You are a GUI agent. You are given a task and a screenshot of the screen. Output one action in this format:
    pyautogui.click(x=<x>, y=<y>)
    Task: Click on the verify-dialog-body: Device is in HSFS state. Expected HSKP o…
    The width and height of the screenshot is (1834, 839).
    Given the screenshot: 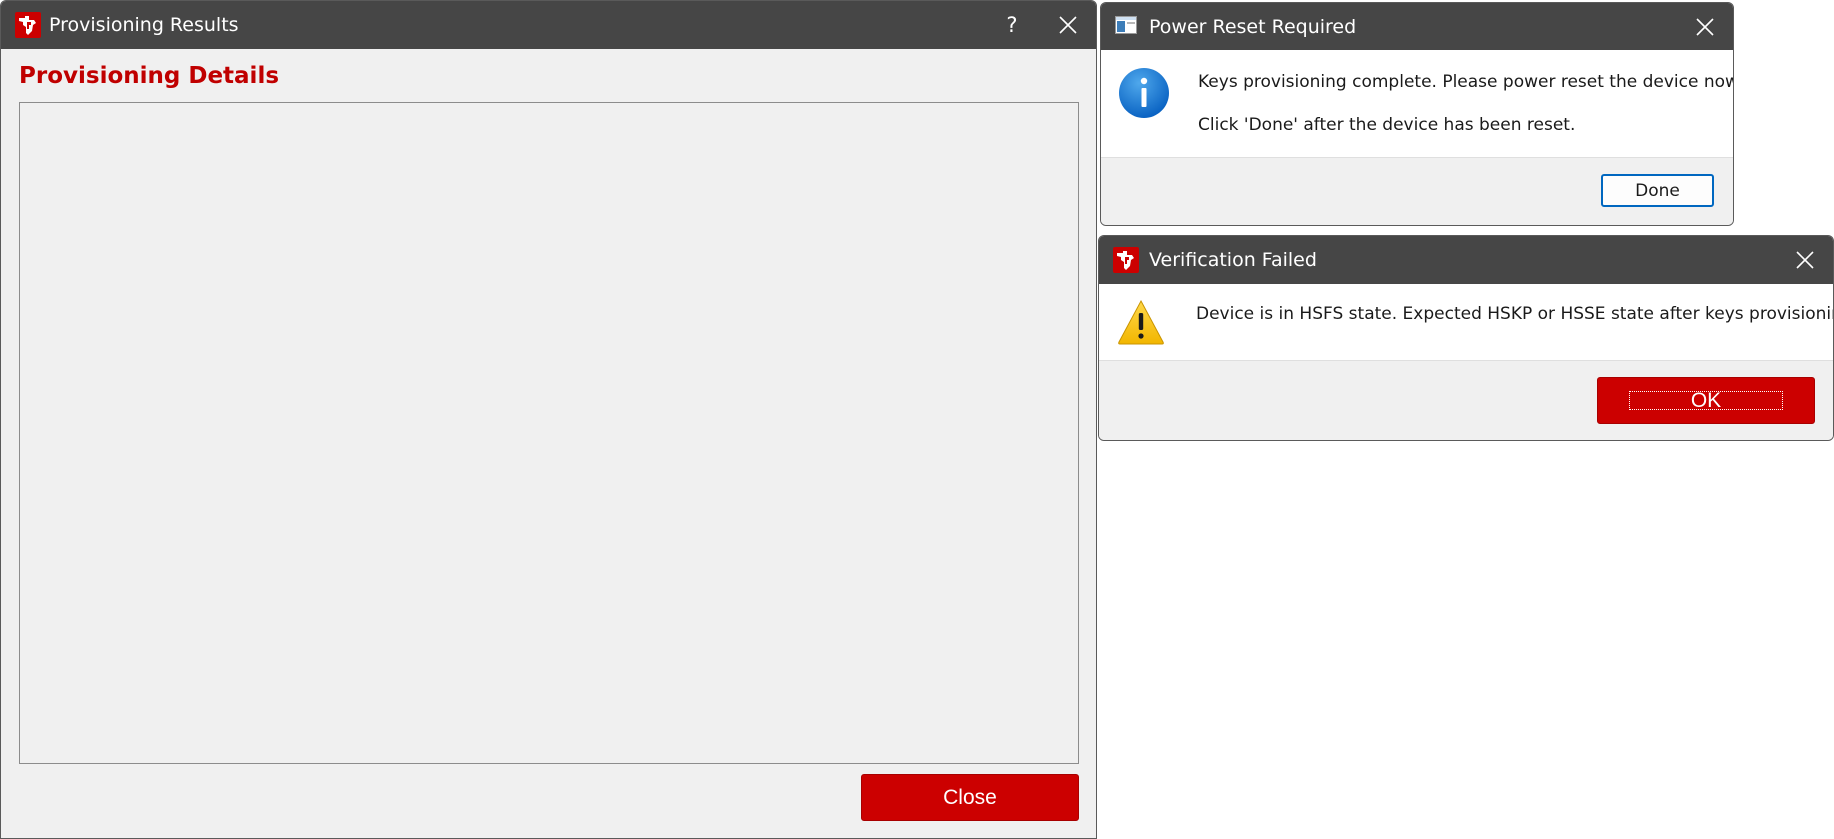 What is the action you would take?
    pyautogui.click(x=1466, y=323)
    